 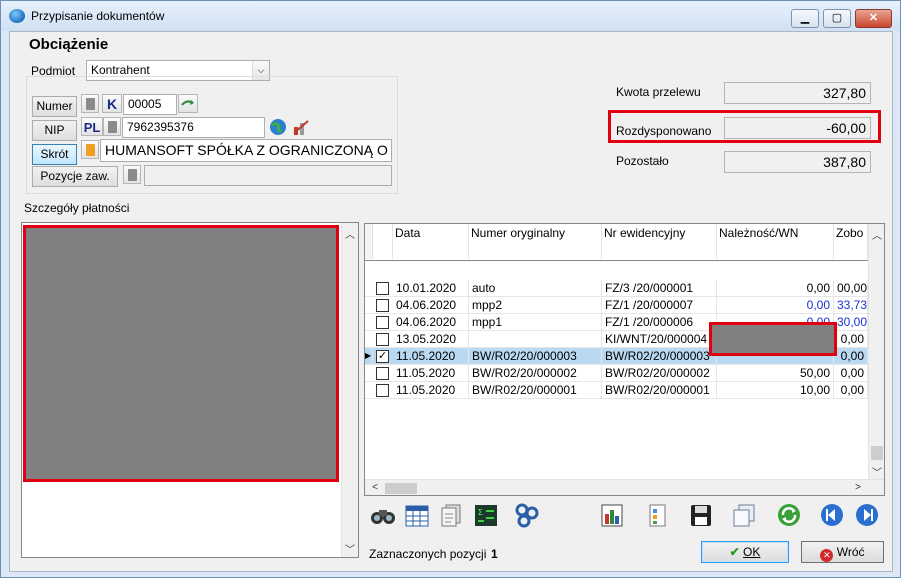 What do you see at coordinates (54, 130) in the screenshot?
I see `nip-button: NIP` at bounding box center [54, 130].